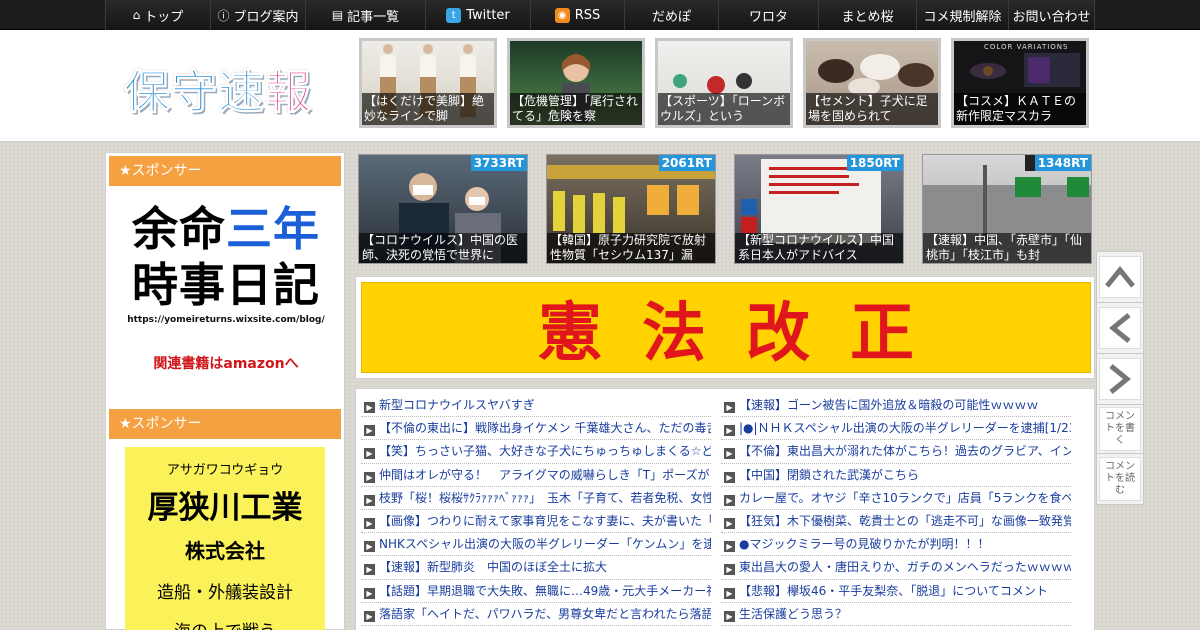 The width and height of the screenshot is (1200, 630). What do you see at coordinates (1120, 379) in the screenshot?
I see `next-article-button` at bounding box center [1120, 379].